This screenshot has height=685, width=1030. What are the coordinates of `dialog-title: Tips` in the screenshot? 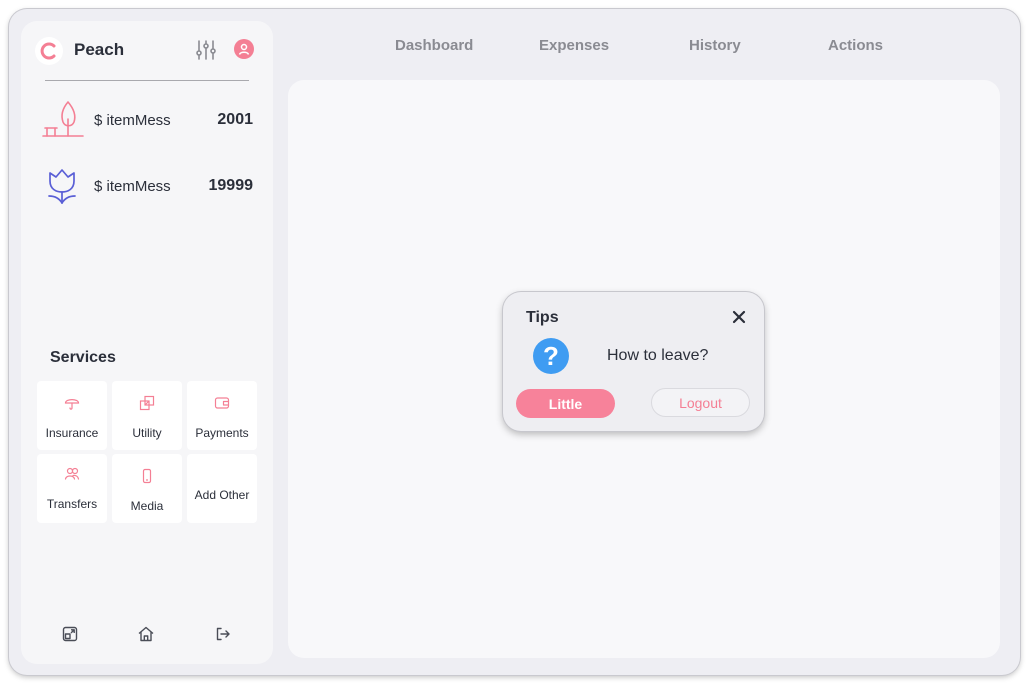 It's located at (542, 317).